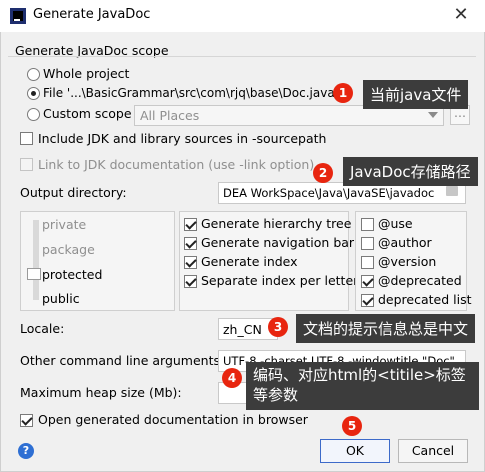 Image resolution: width=485 pixels, height=472 pixels. What do you see at coordinates (26, 164) in the screenshot?
I see `link-jdk-checkbox` at bounding box center [26, 164].